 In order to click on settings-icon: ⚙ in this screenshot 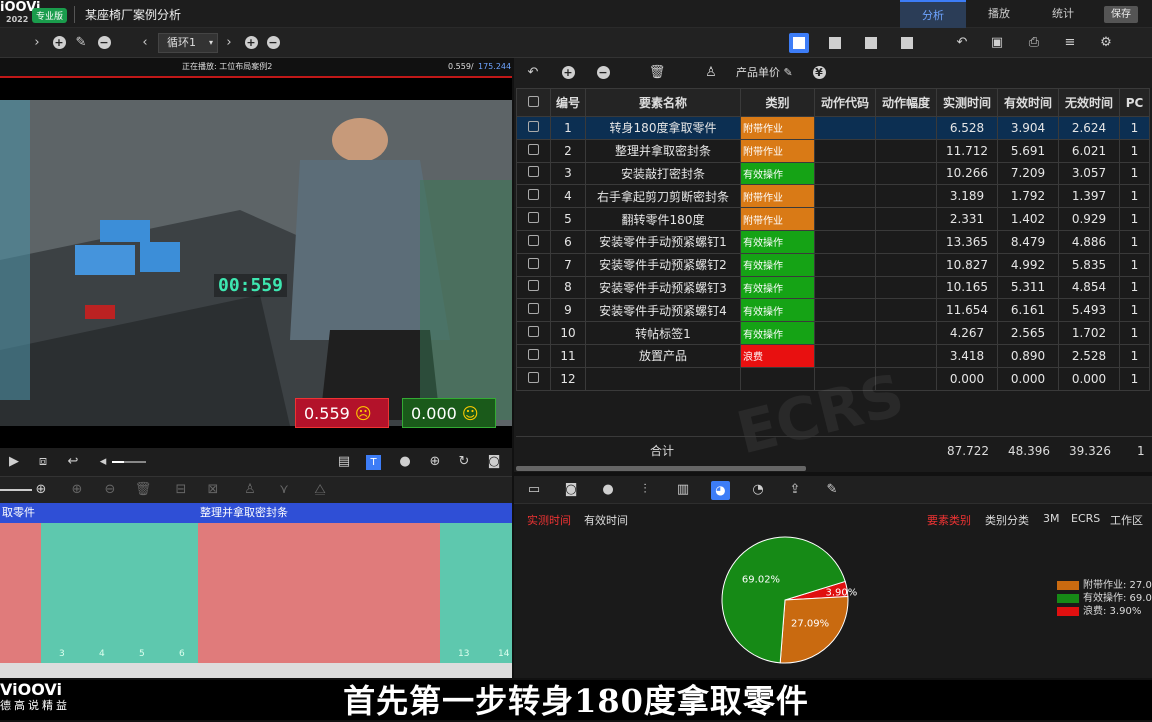, I will do `click(1106, 43)`.